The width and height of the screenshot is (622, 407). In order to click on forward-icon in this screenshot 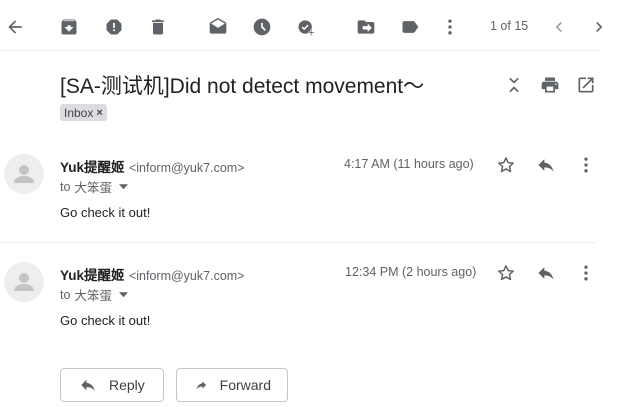, I will do `click(201, 385)`.